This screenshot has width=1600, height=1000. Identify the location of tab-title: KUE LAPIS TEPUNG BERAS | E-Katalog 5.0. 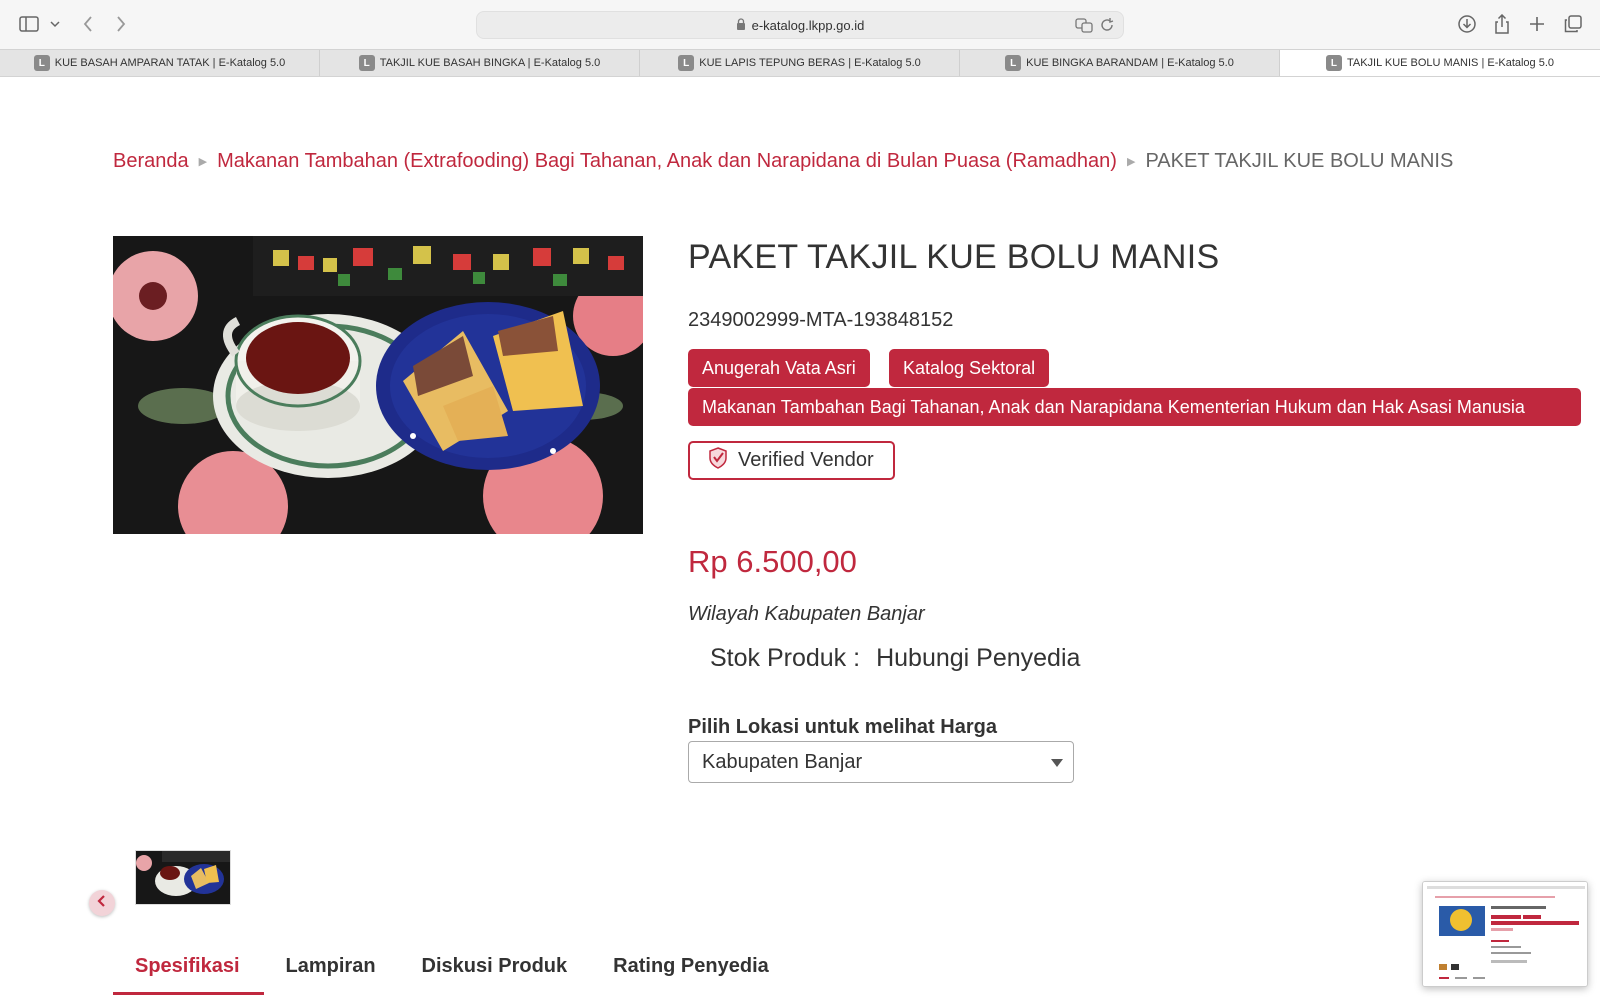
(810, 63).